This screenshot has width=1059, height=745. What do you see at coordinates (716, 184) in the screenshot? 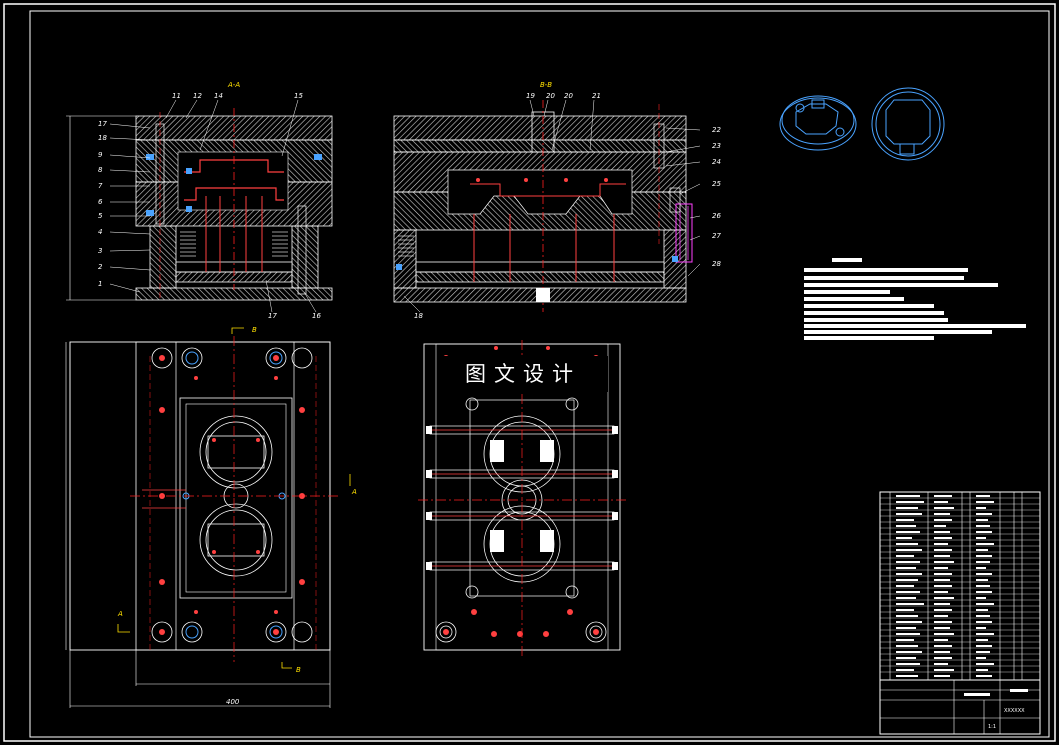
I see `callout-number: 25` at bounding box center [716, 184].